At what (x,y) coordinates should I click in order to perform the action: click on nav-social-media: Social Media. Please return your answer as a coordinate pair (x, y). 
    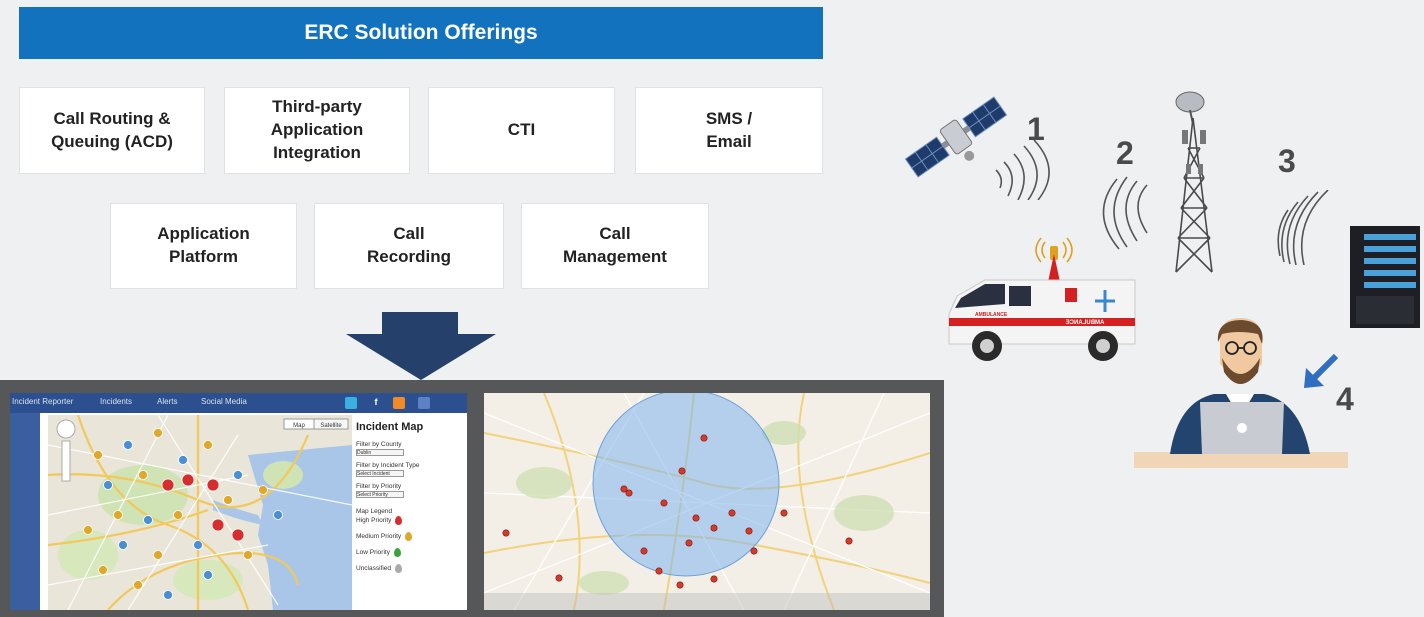
    Looking at the image, I should click on (224, 401).